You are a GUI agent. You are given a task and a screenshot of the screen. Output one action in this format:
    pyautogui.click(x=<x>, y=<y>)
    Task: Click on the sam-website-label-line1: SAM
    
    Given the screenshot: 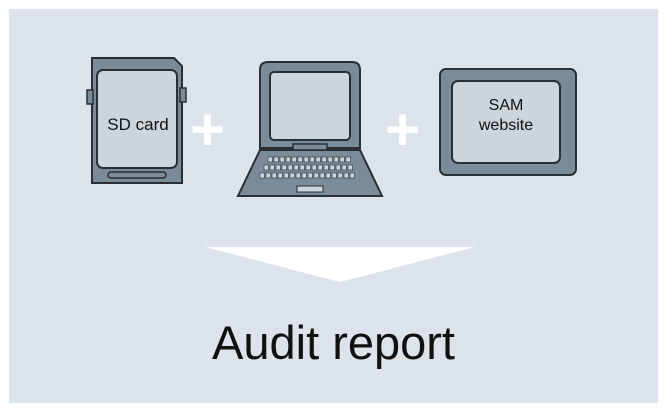 What is the action you would take?
    pyautogui.click(x=506, y=105)
    